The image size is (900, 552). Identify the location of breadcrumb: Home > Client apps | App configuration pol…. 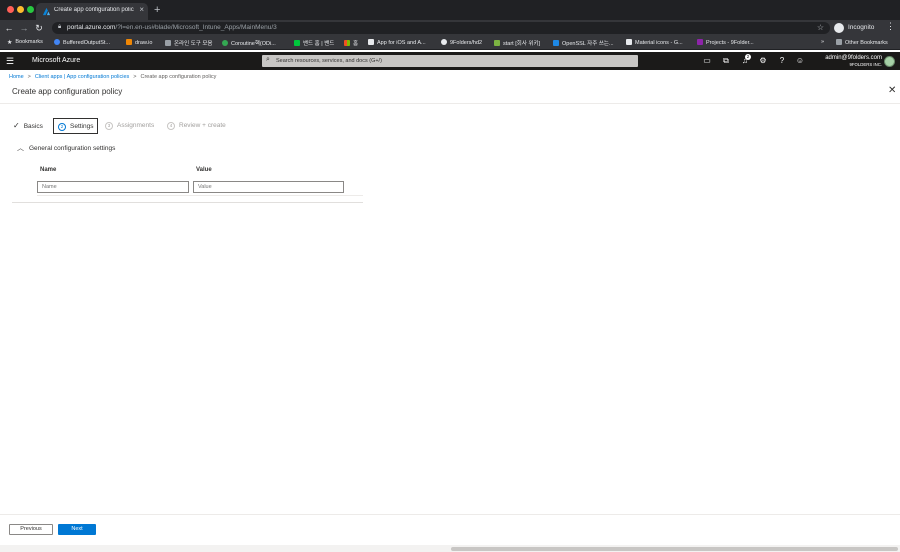
(112, 77).